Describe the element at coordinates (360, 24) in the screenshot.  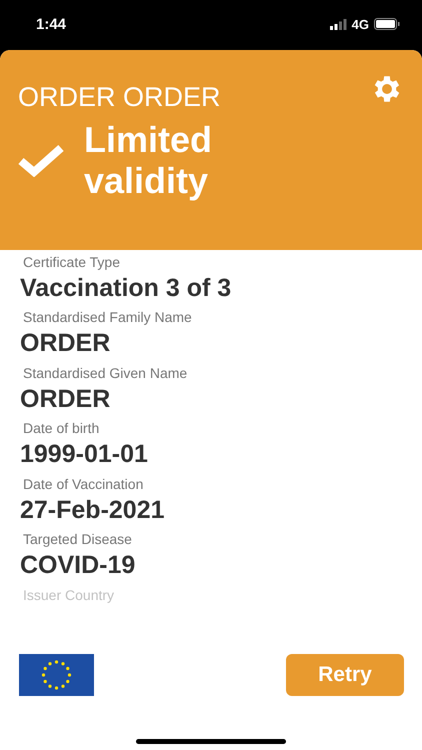
I see `network-type: 4G` at that location.